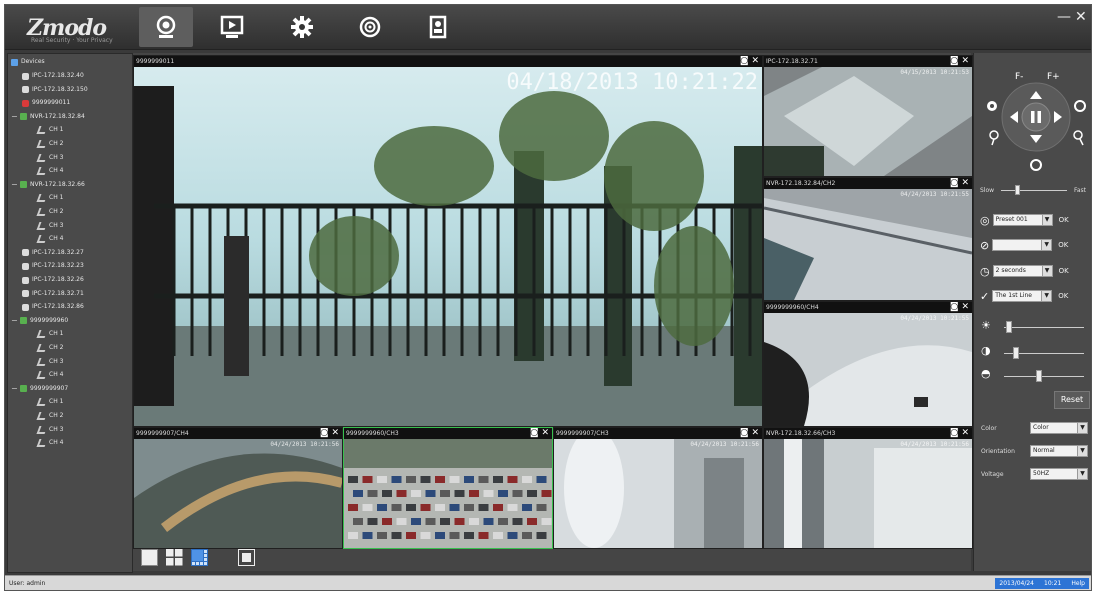  What do you see at coordinates (1044, 327) in the screenshot?
I see `brightness-slider` at bounding box center [1044, 327].